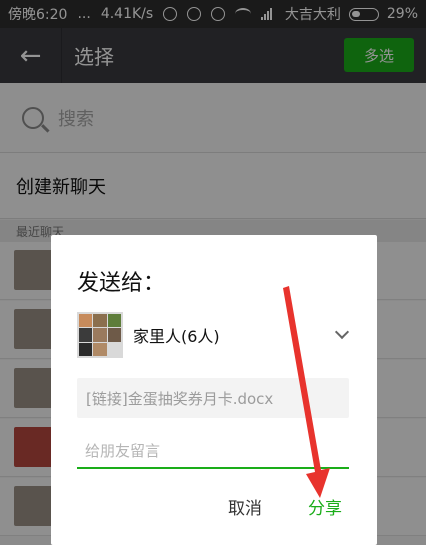 Image resolution: width=426 pixels, height=545 pixels. I want to click on share-button: 分享, so click(325, 506).